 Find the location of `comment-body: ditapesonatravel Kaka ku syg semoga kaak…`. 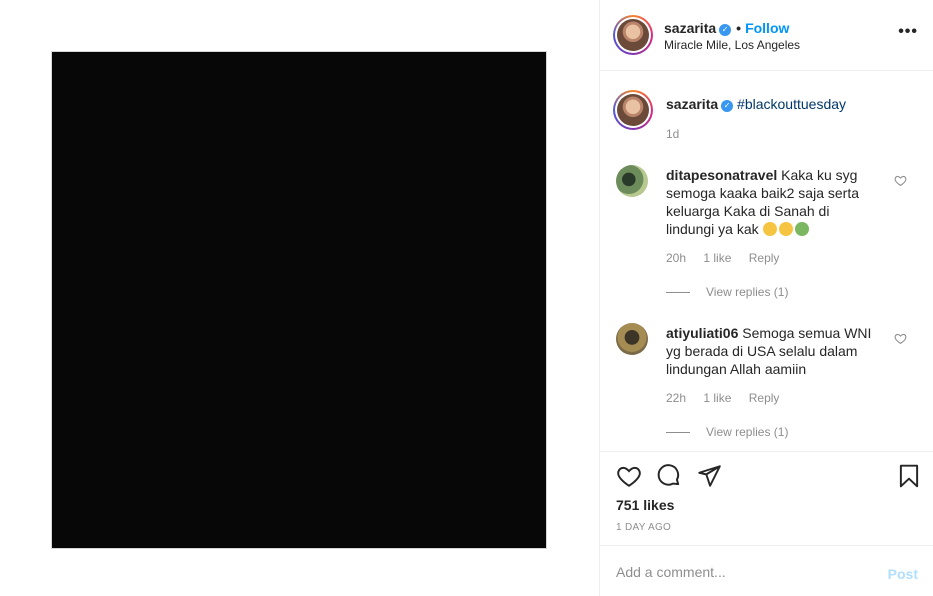

comment-body: ditapesonatravel Kaka ku syg semoga kaak… is located at coordinates (773, 202).